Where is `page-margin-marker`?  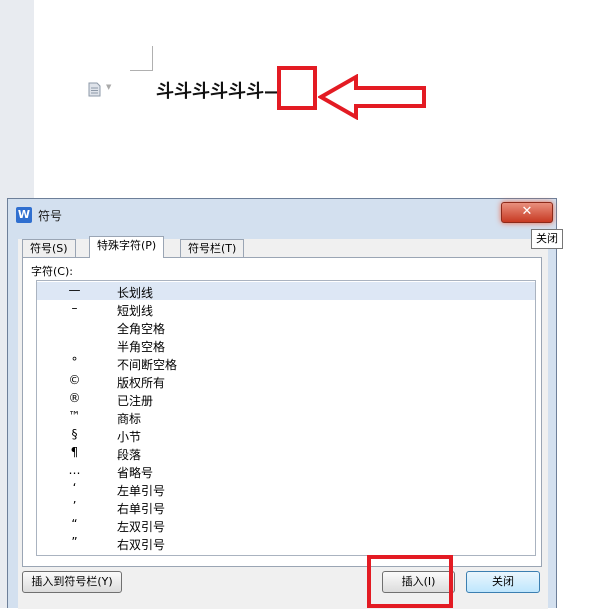 page-margin-marker is located at coordinates (141, 58).